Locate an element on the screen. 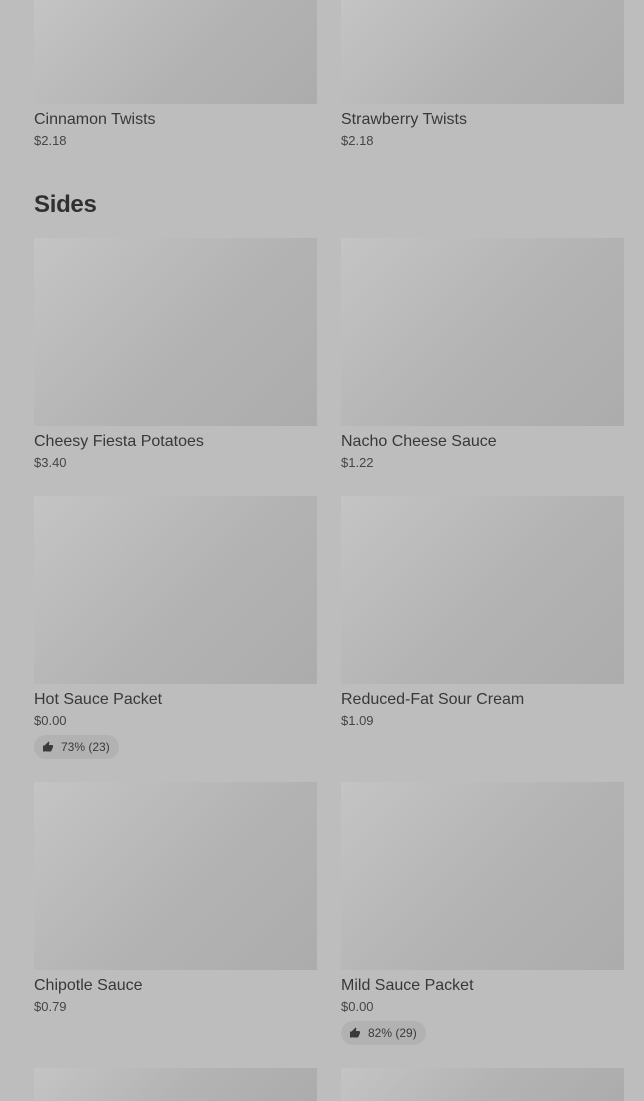 Image resolution: width=644 pixels, height=1101 pixels. section-title-sides: Sides is located at coordinates (65, 204).